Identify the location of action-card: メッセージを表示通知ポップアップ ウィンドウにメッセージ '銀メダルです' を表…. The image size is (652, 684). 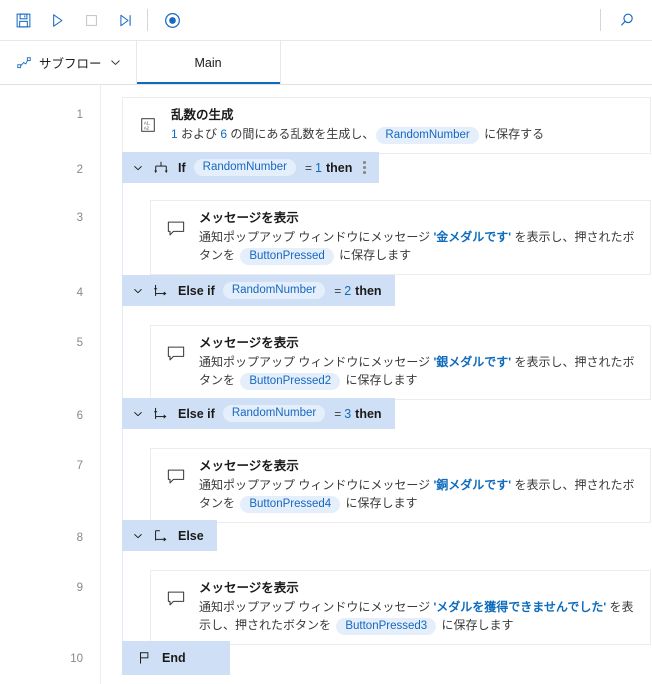
(400, 362).